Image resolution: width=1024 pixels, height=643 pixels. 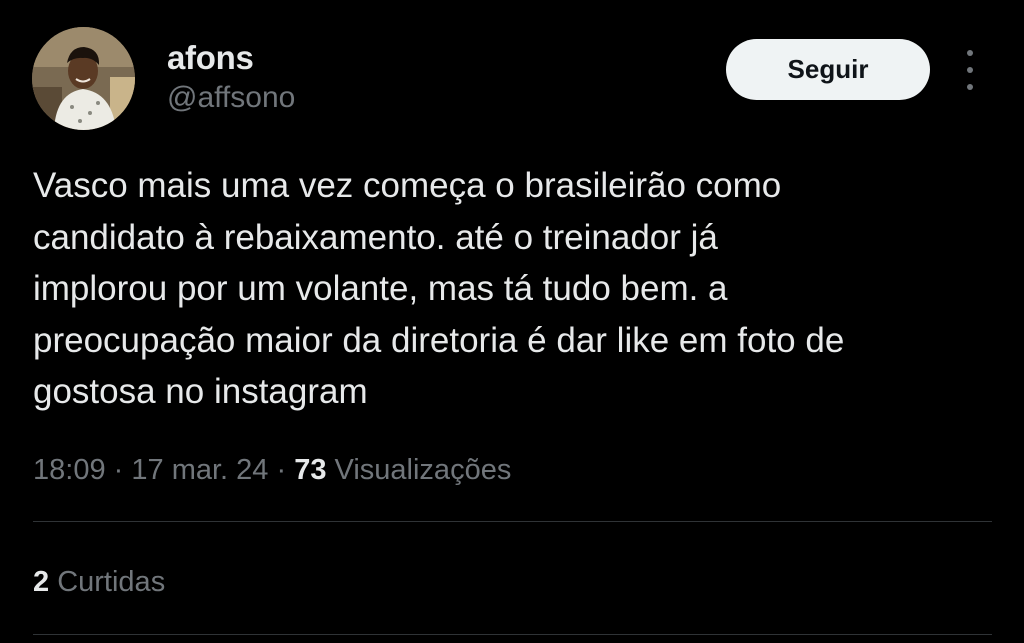 What do you see at coordinates (199, 470) in the screenshot?
I see `tweet-date: 17 mar. 24` at bounding box center [199, 470].